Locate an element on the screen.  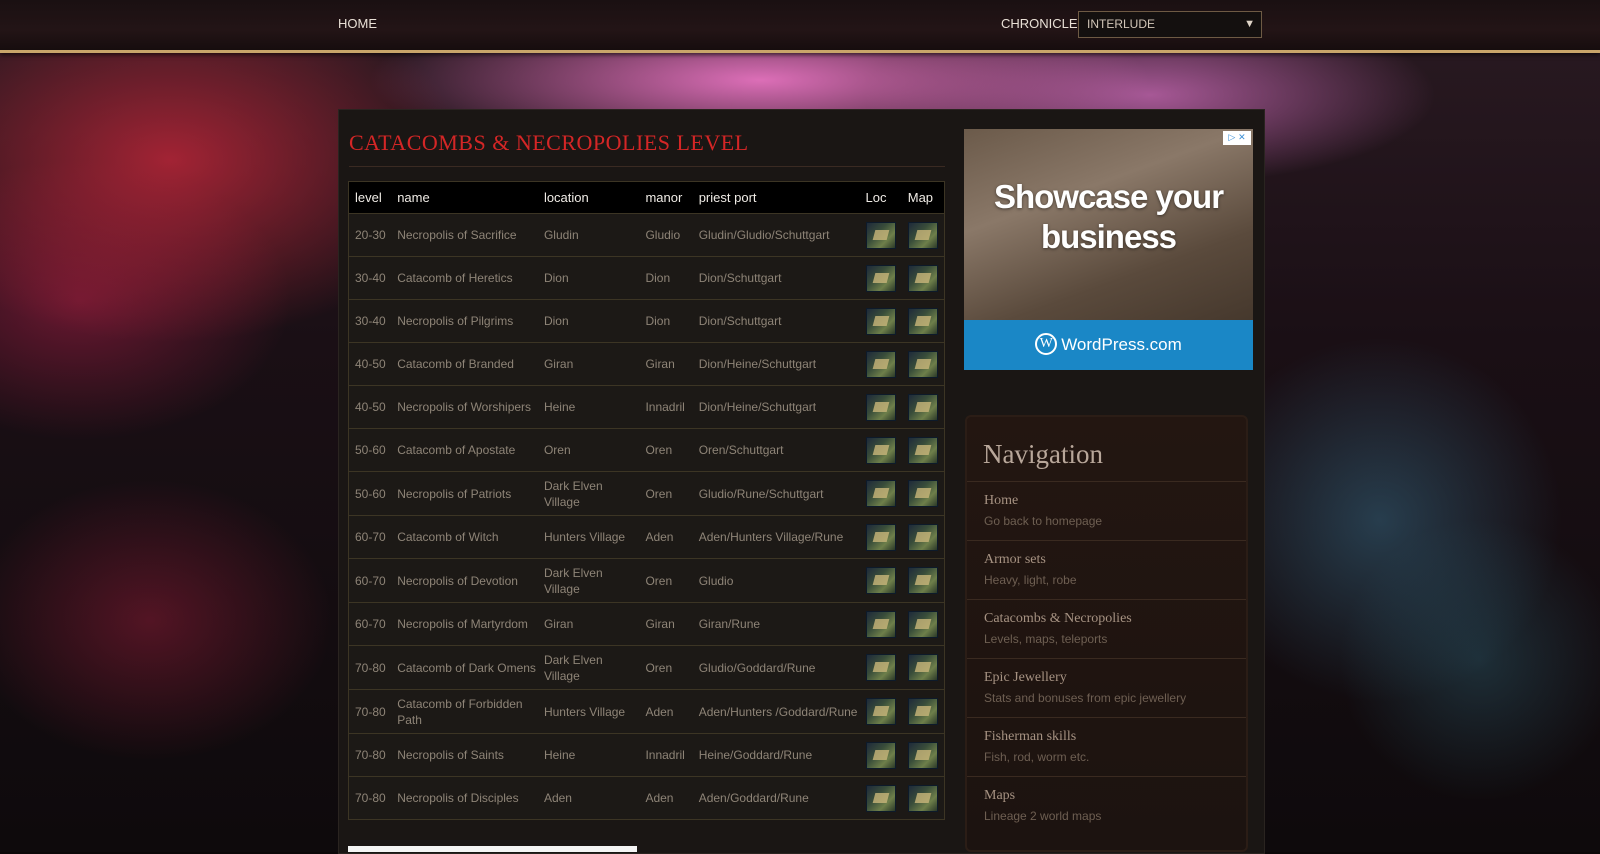
nav-item-subtitle: Go back to homepage is located at coordinates (1043, 521).